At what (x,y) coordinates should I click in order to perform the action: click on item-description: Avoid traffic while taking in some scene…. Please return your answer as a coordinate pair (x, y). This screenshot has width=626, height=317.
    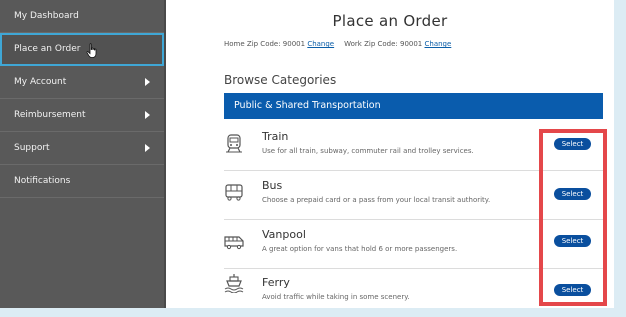
    Looking at the image, I should click on (336, 297).